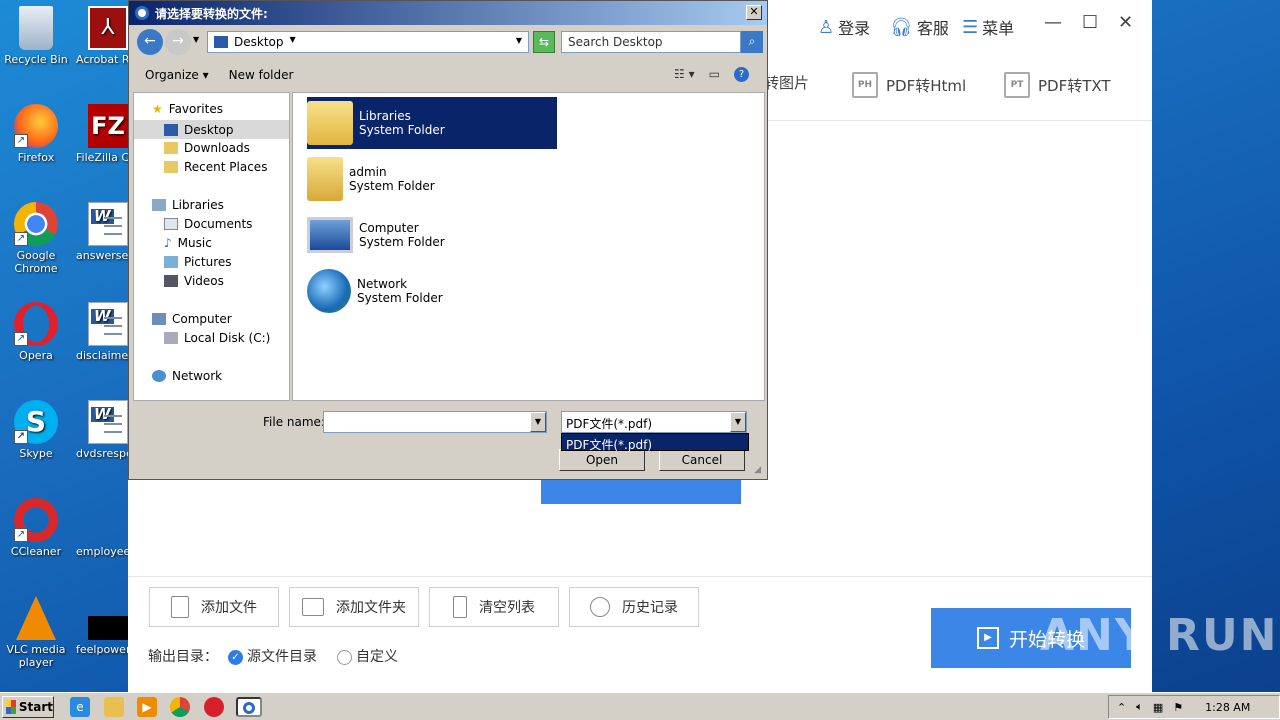  Describe the element at coordinates (202, 319) in the screenshot. I see `nav-label: Computer` at that location.